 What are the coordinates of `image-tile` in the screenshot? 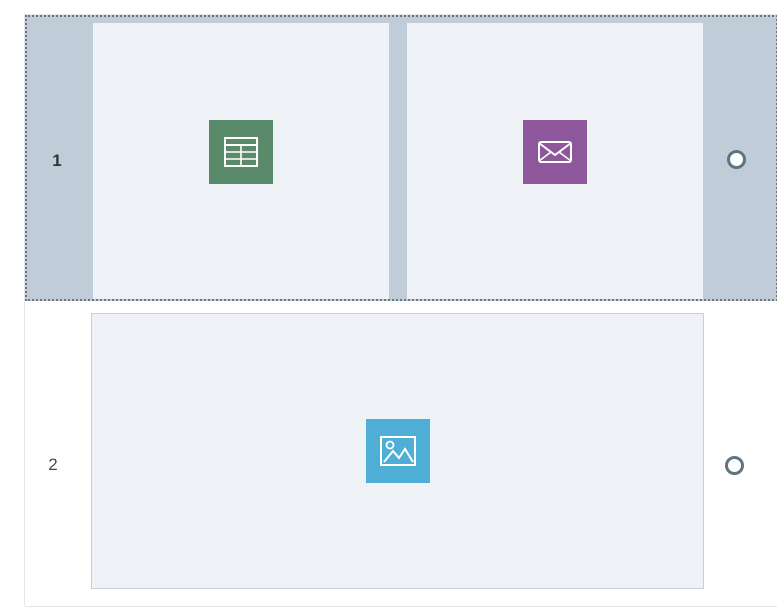 It's located at (397, 451).